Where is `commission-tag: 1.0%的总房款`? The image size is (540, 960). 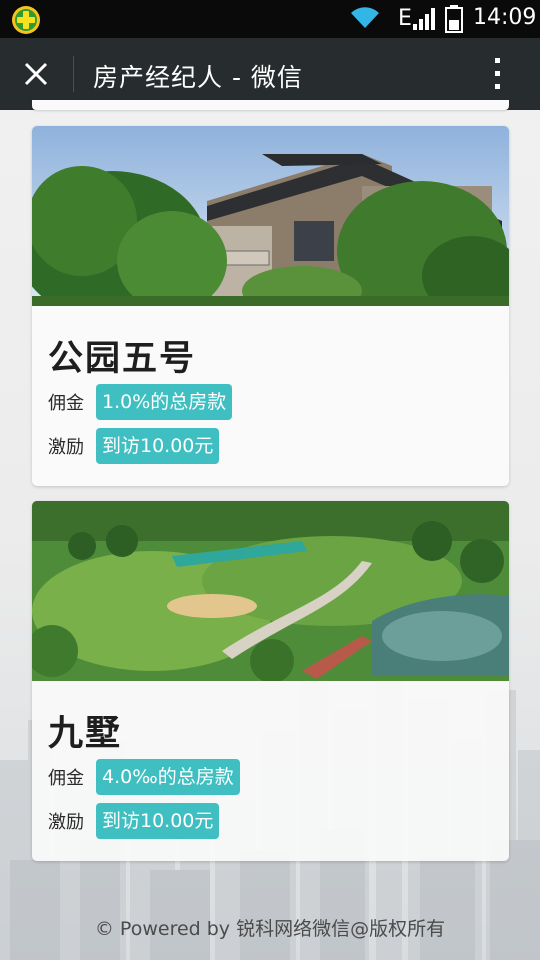 commission-tag: 1.0%的总房款 is located at coordinates (164, 402).